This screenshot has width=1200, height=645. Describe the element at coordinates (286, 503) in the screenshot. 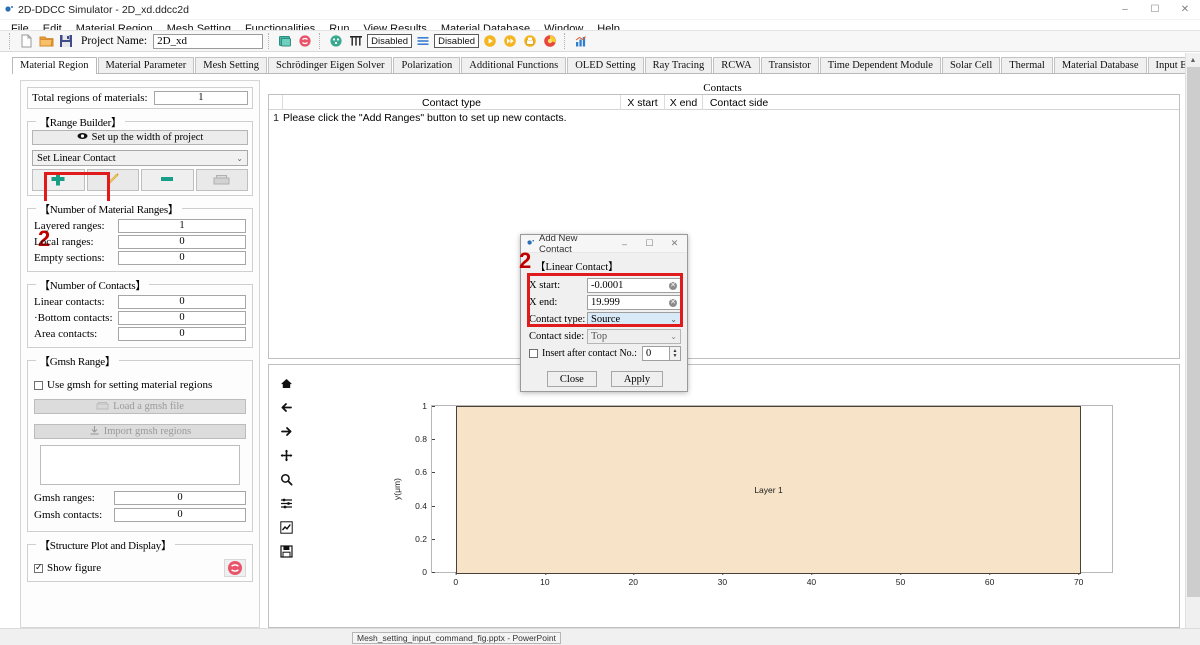

I see `configure-subplots-icon` at that location.